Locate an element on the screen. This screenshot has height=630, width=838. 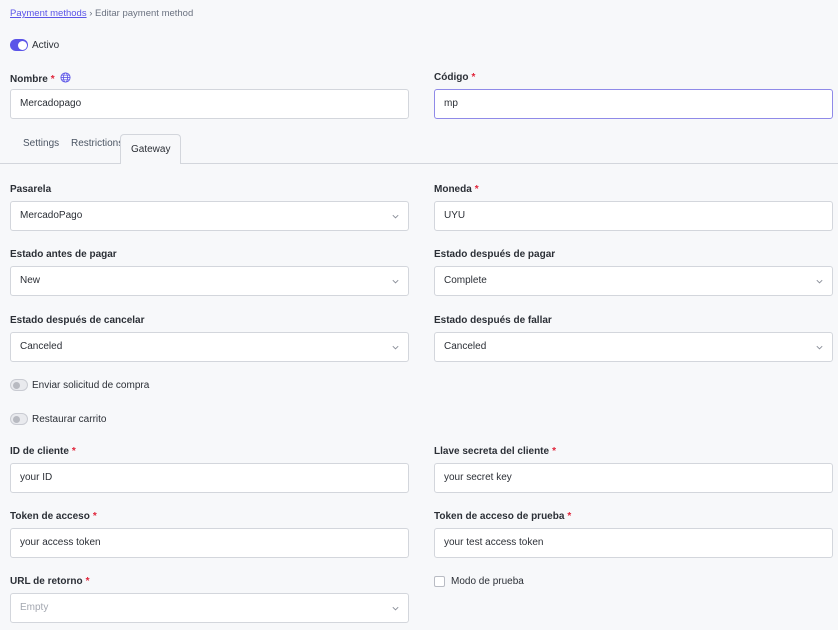
url-retorno-select: Empty is located at coordinates (209, 608).